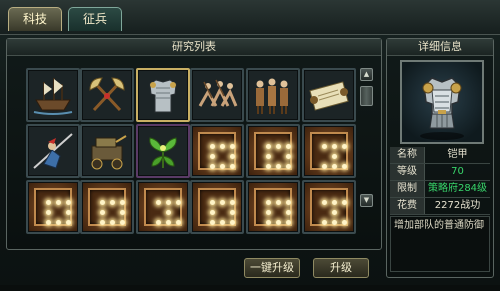 The image size is (500, 291). I want to click on horse-archers-icon, so click(218, 93).